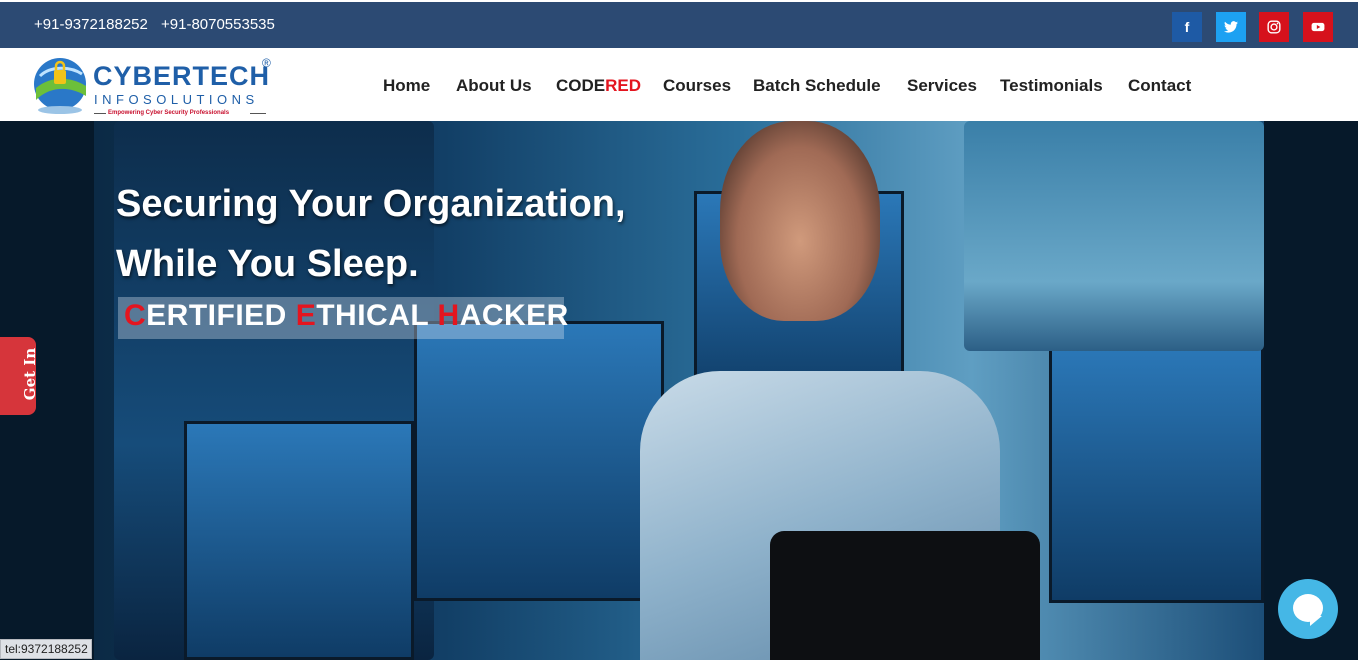  Describe the element at coordinates (623, 85) in the screenshot. I see `nav-codered-suffix: RED` at that location.